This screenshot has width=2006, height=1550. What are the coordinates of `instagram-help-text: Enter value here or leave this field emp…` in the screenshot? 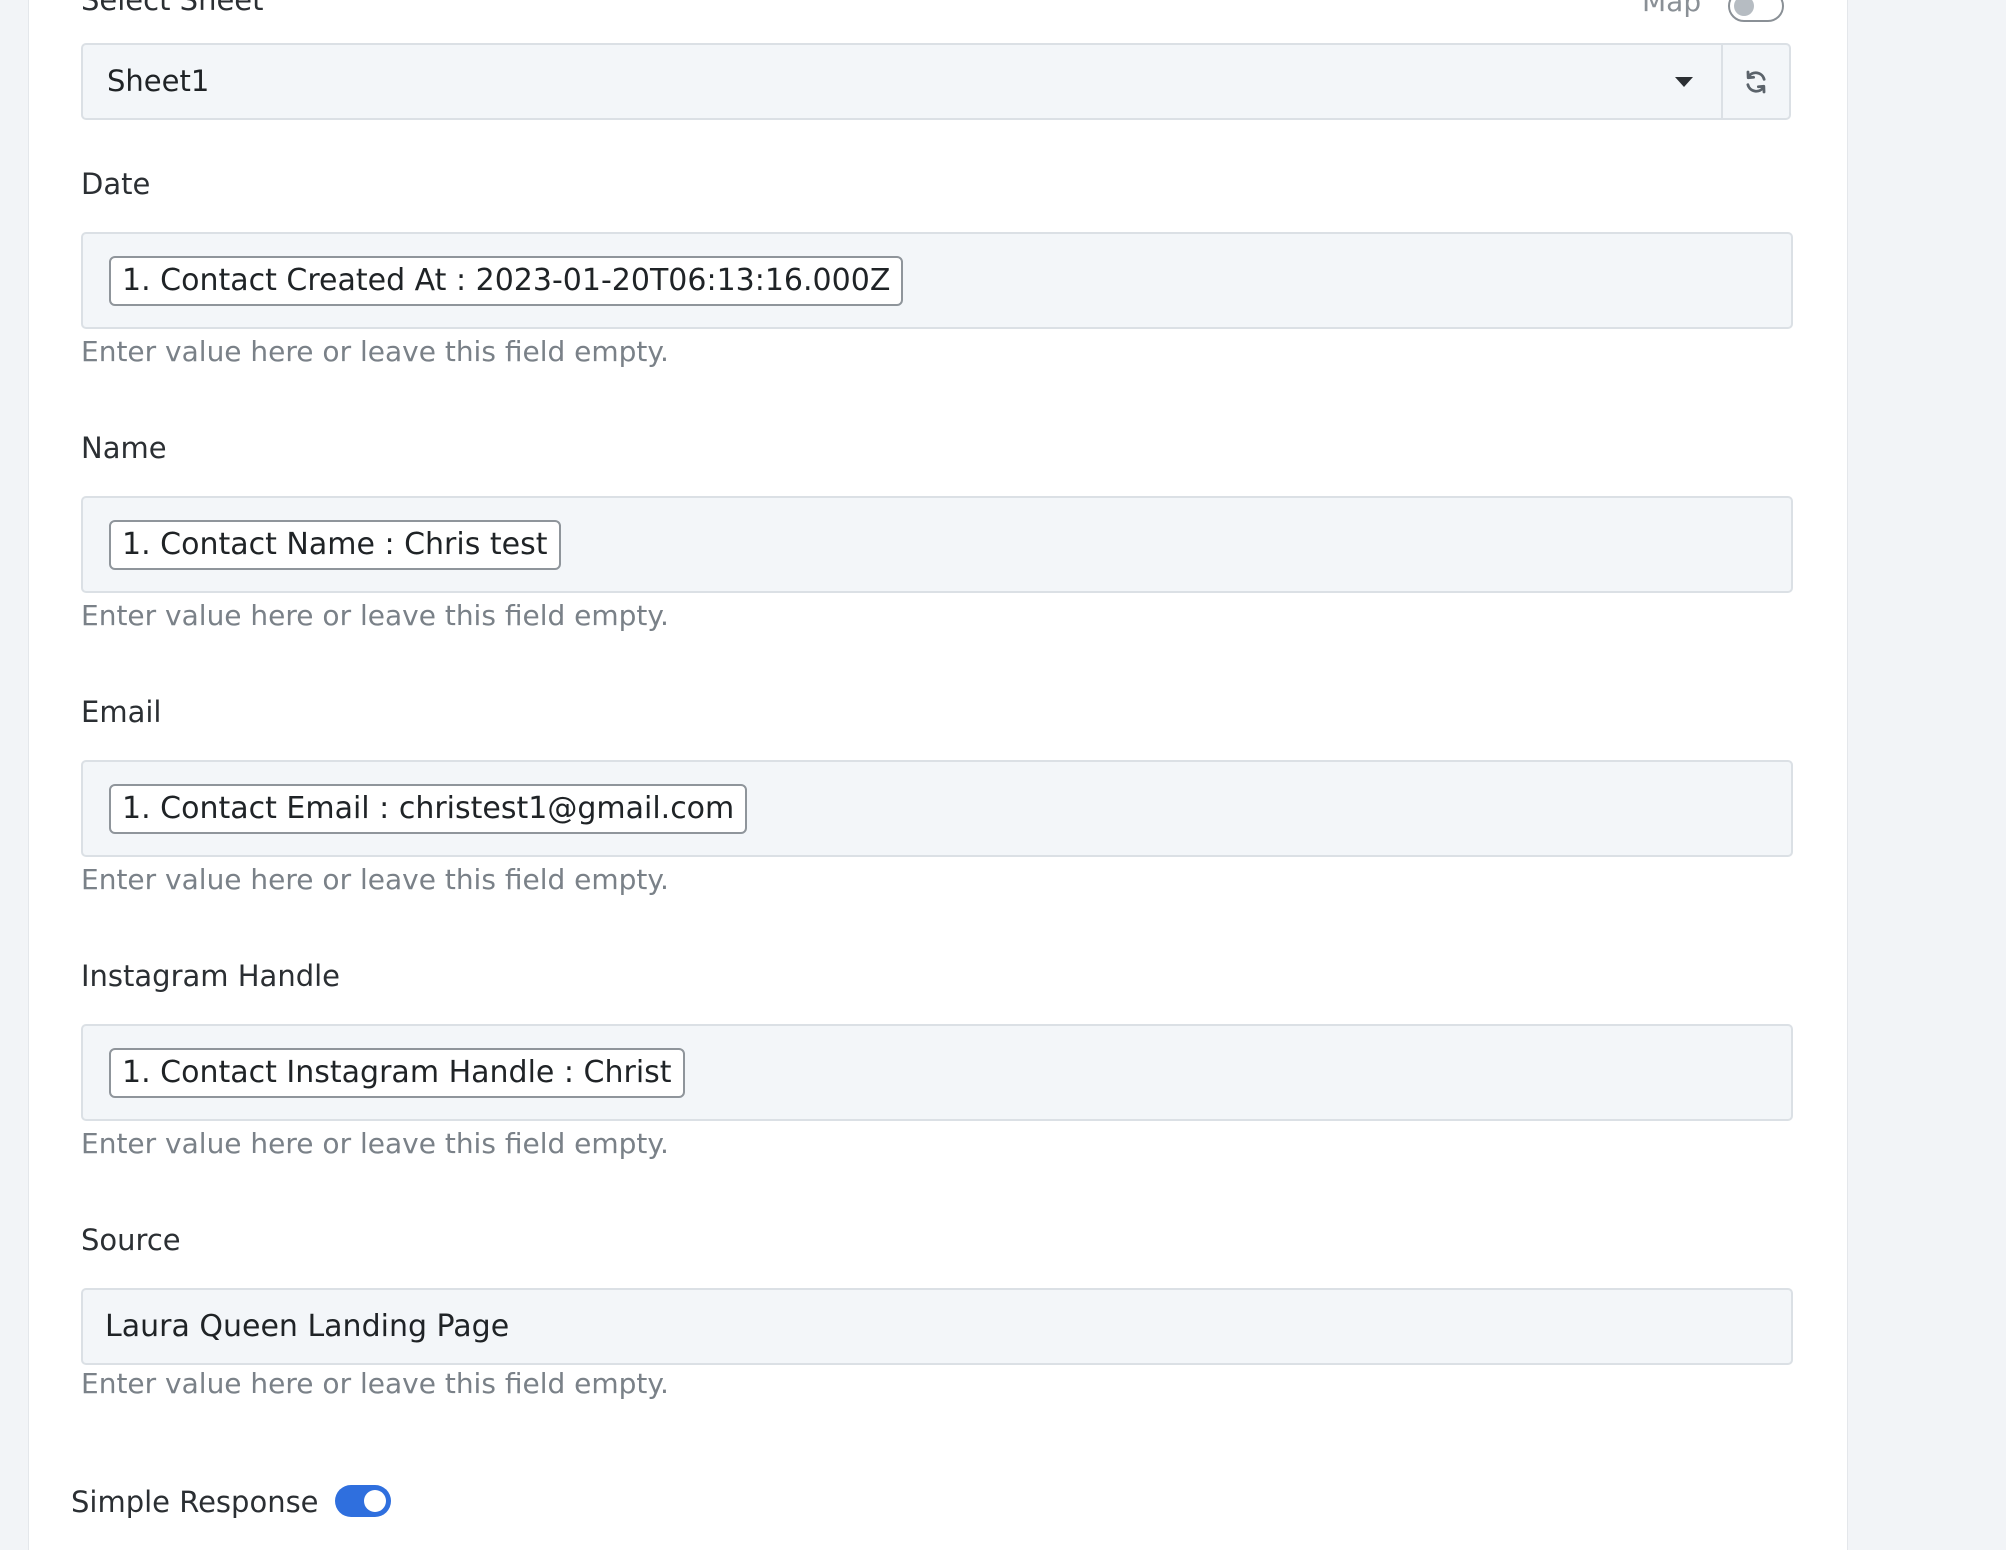 It's located at (375, 1143).